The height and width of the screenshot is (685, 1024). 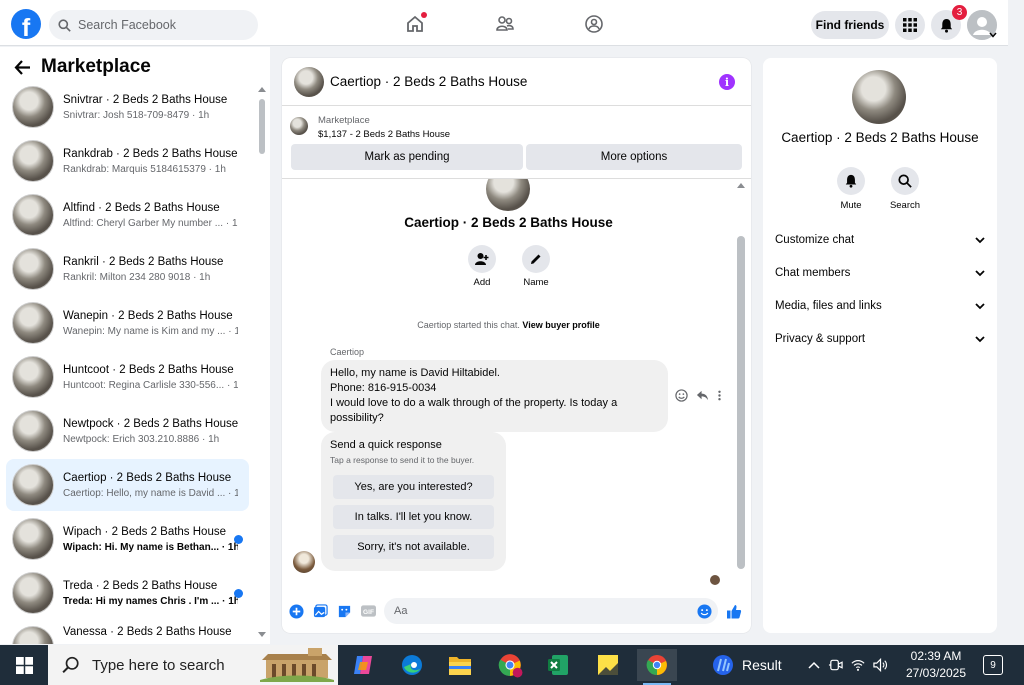 I want to click on message-line: possibility?, so click(x=357, y=418).